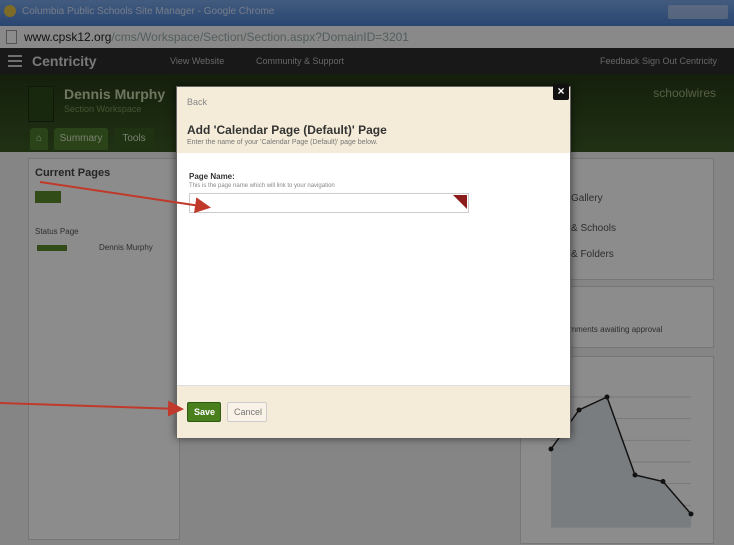 This screenshot has height=546, width=734. What do you see at coordinates (105, 299) in the screenshot?
I see `annotation-arrows` at bounding box center [105, 299].